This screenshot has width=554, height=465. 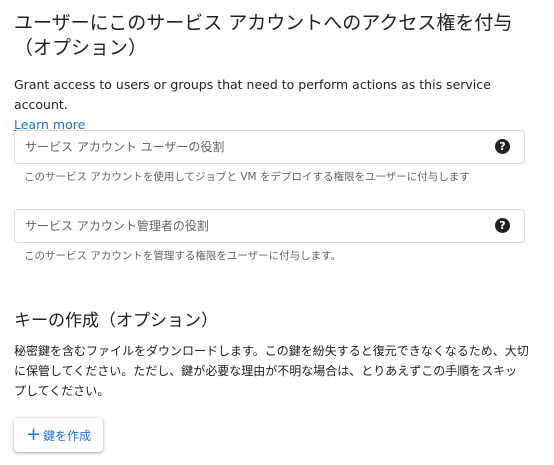 I want to click on admin-role-input, so click(x=255, y=226).